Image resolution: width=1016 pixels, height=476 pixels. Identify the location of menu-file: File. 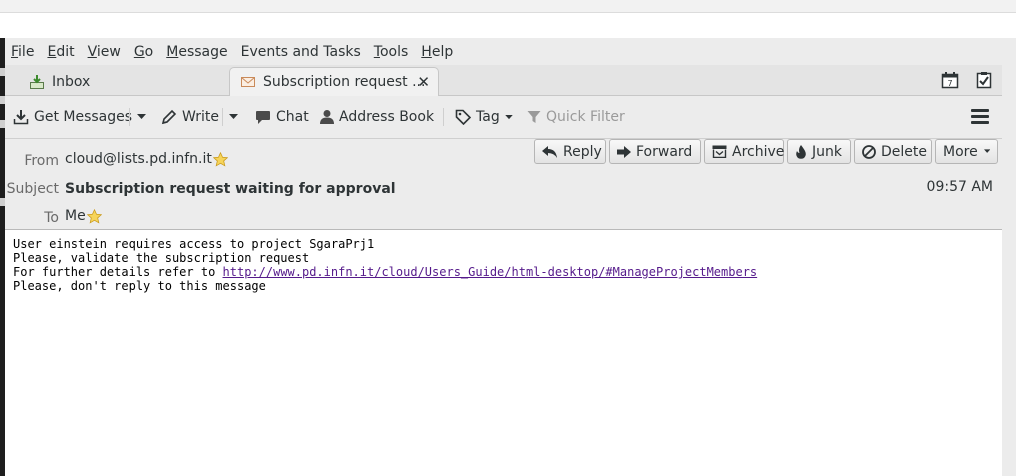
(23, 52).